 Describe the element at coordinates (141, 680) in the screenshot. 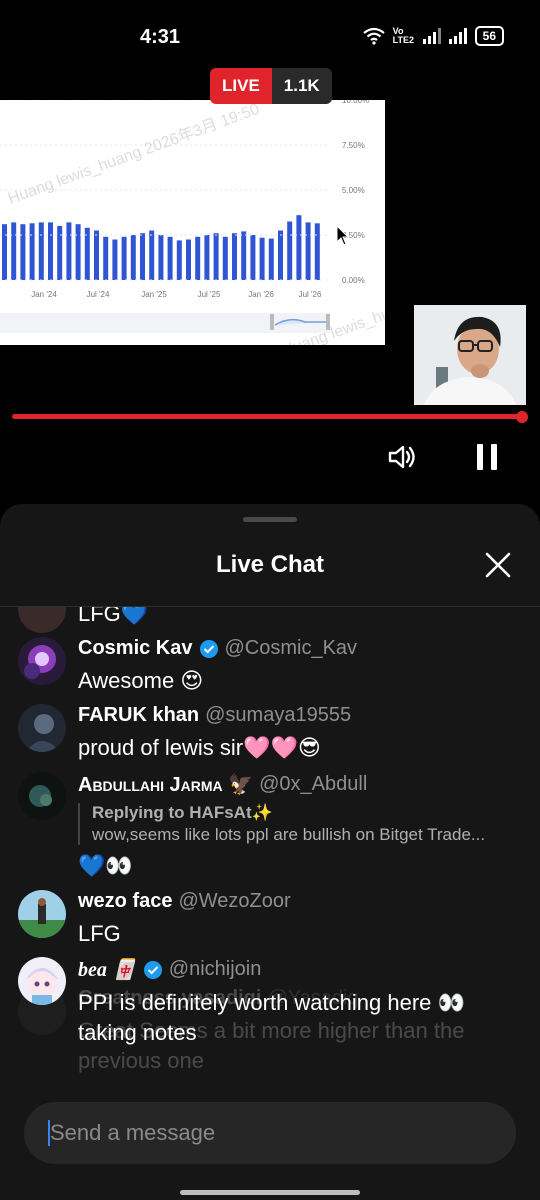

I see `message-text: Awesome 😍` at that location.